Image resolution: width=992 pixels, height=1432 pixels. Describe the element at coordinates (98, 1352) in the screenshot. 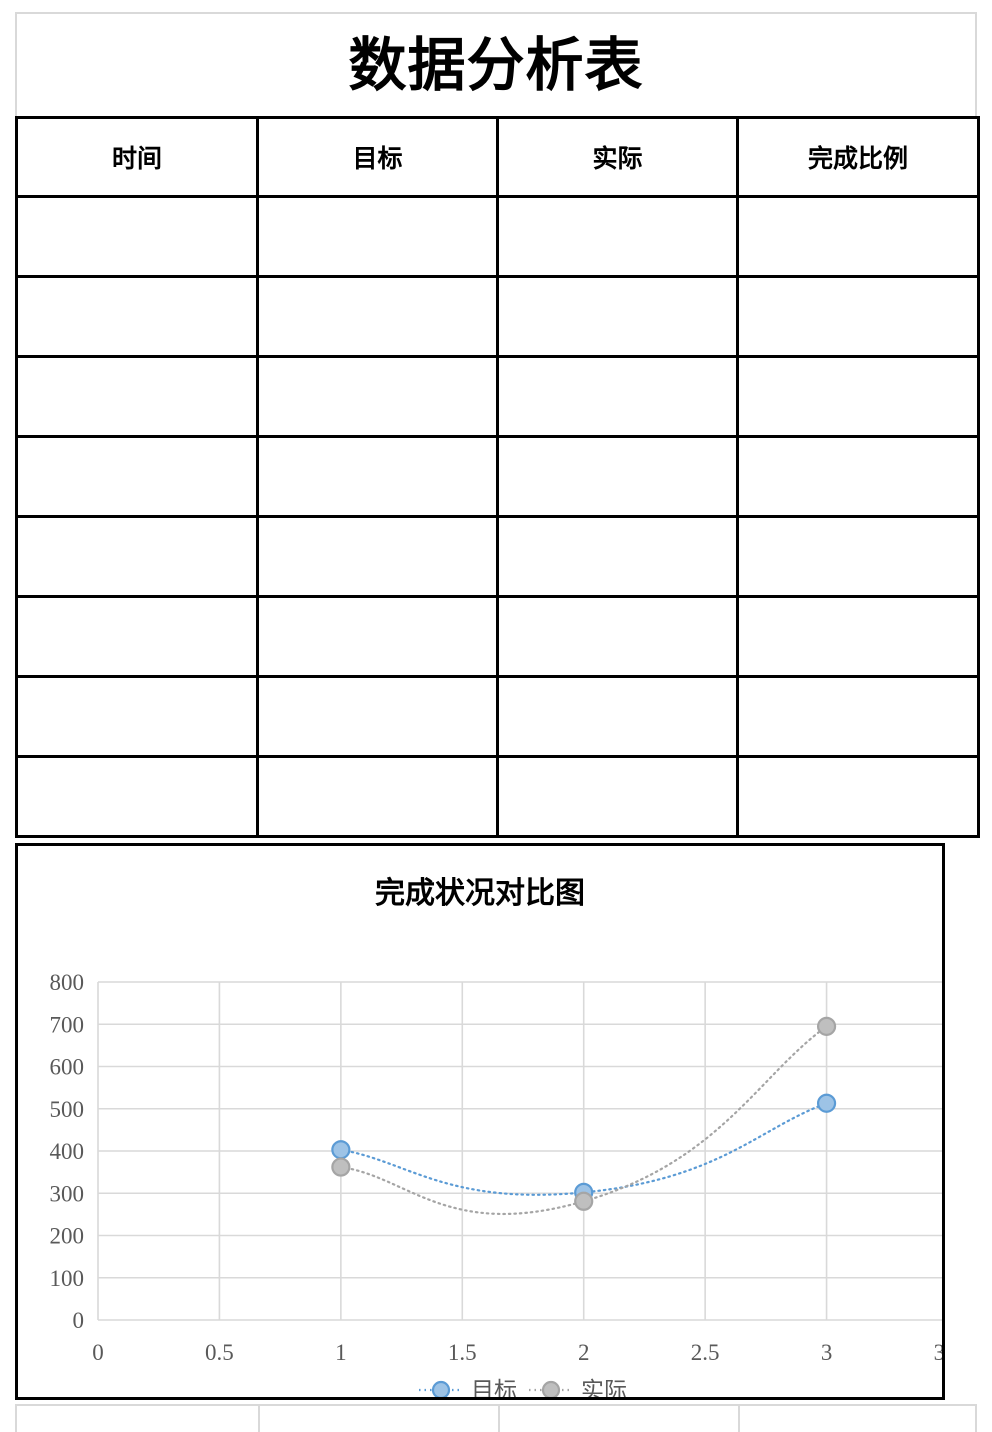

I see `x-axis-tick-label: 0` at that location.